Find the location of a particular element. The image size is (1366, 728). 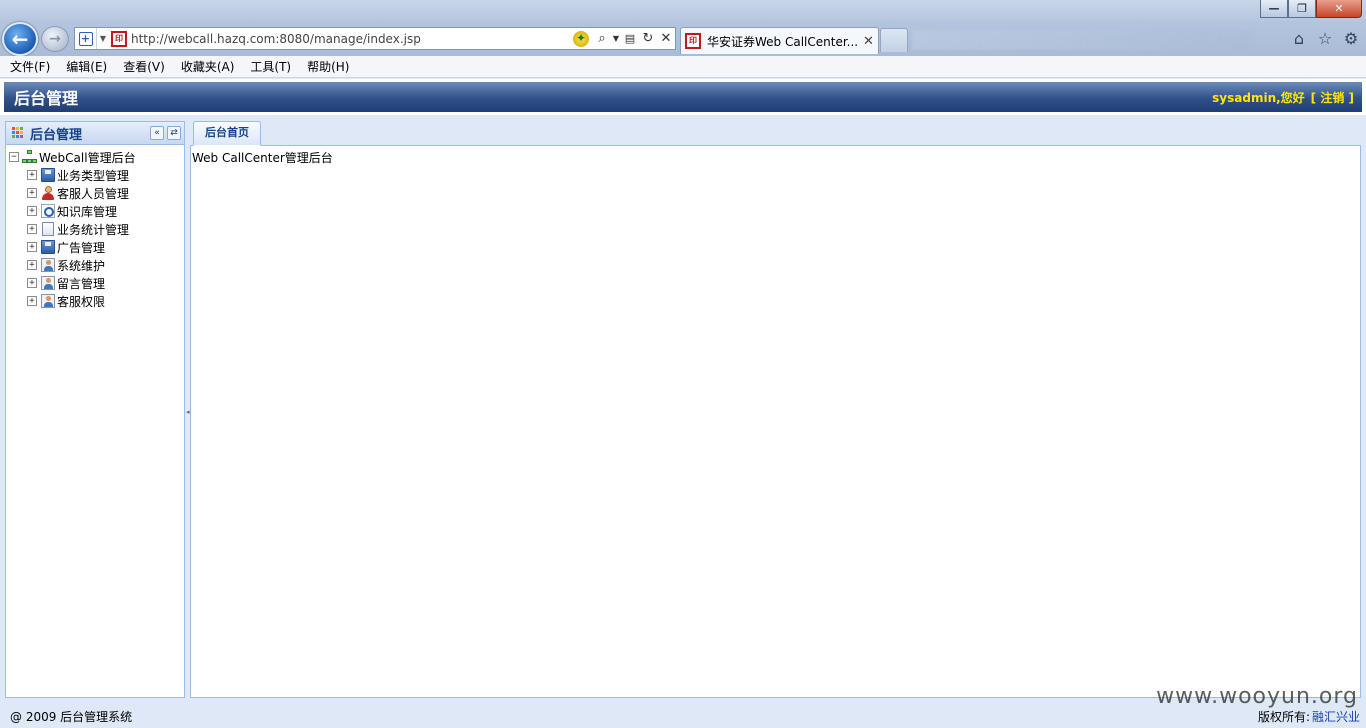

app-header-bar: 后台管理 sysadmin,您好 [ 注销 ] is located at coordinates (683, 97).